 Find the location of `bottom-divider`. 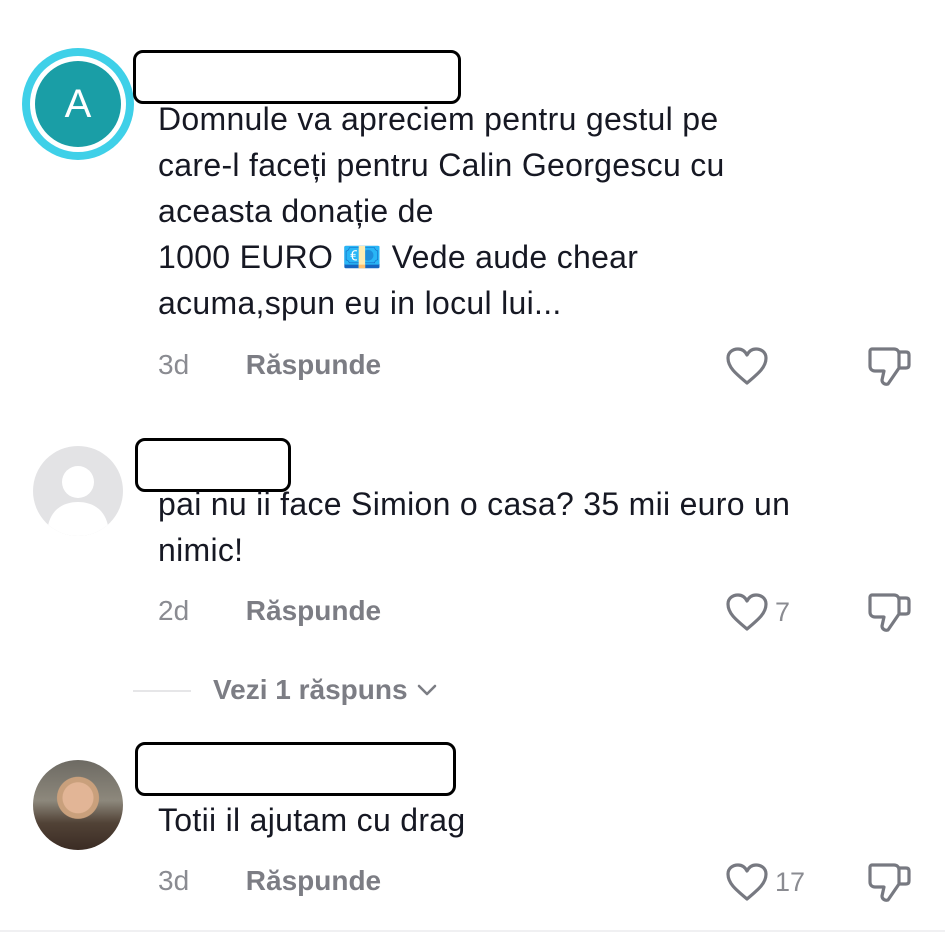

bottom-divider is located at coordinates (472, 931).